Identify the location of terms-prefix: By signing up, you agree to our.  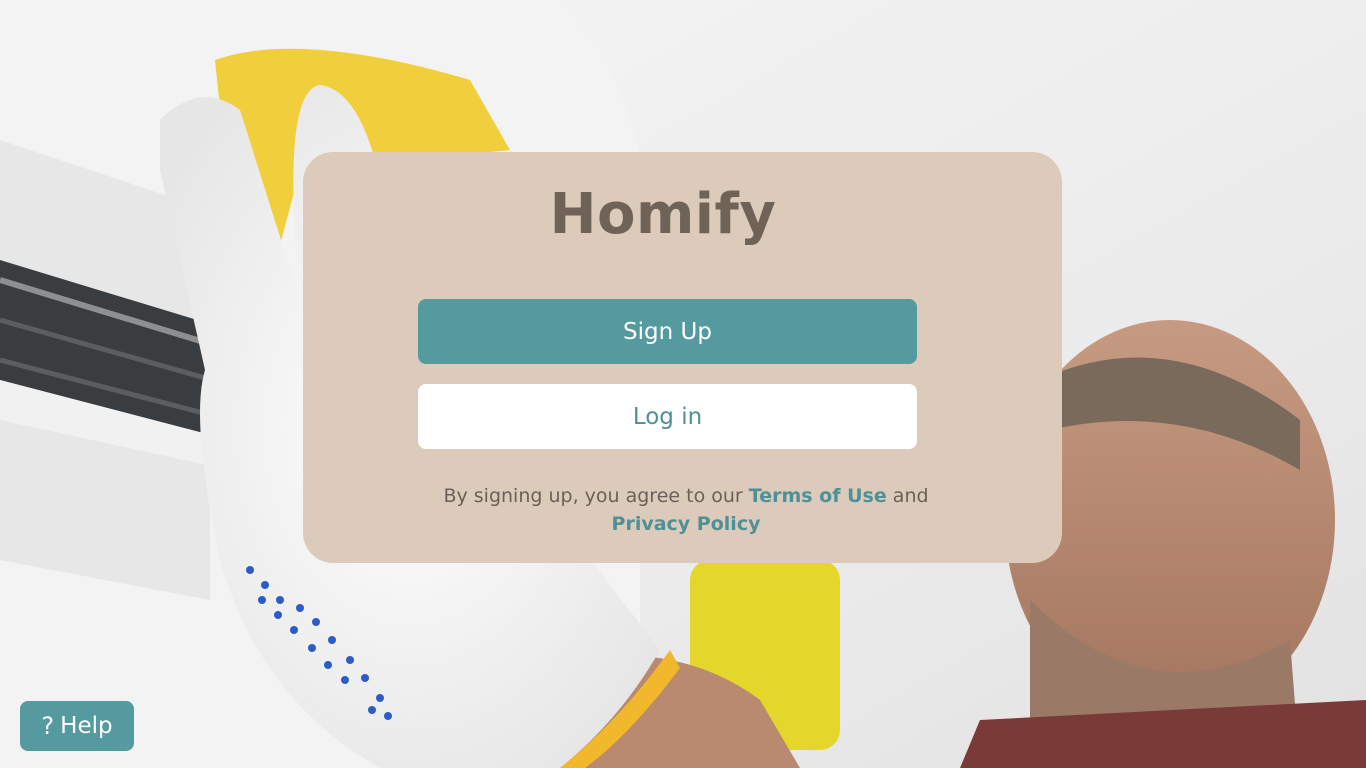
(593, 496).